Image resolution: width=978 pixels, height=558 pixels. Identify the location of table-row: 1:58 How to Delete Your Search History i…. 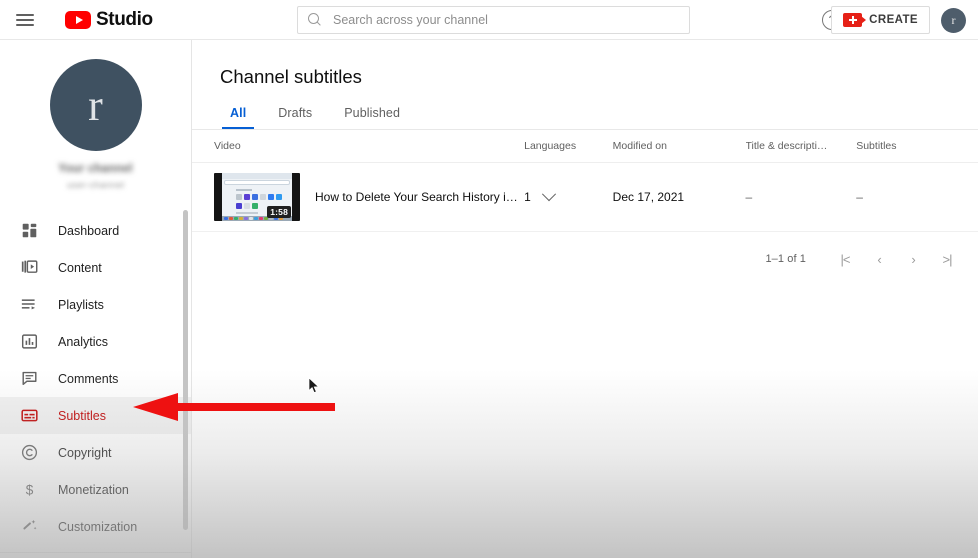
(585, 197).